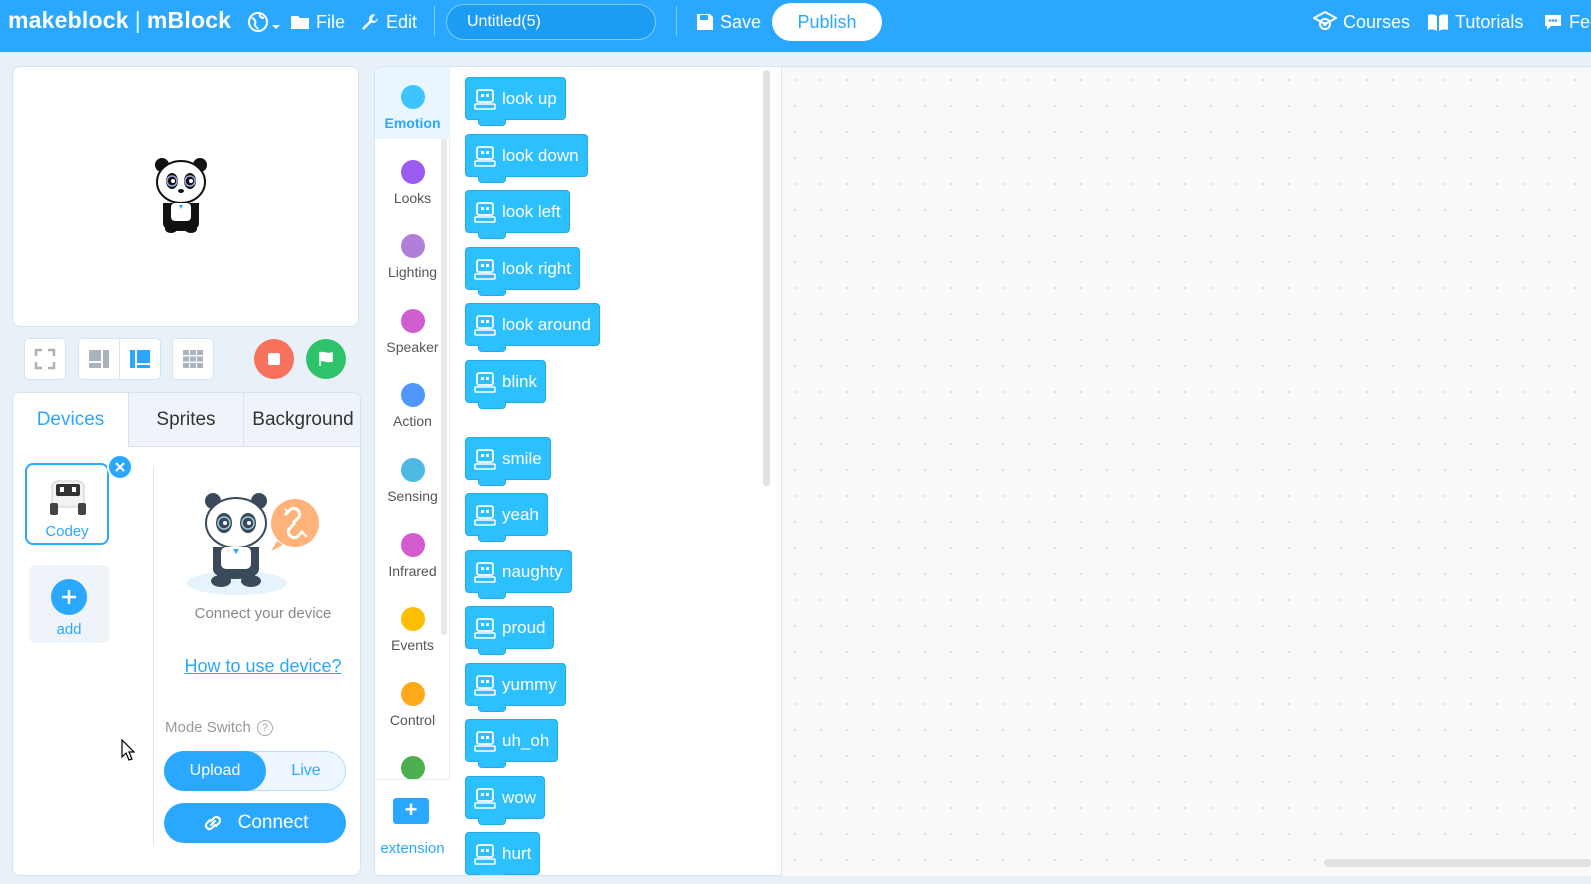  I want to click on mode-switch-toggle: Upload Live, so click(255, 771).